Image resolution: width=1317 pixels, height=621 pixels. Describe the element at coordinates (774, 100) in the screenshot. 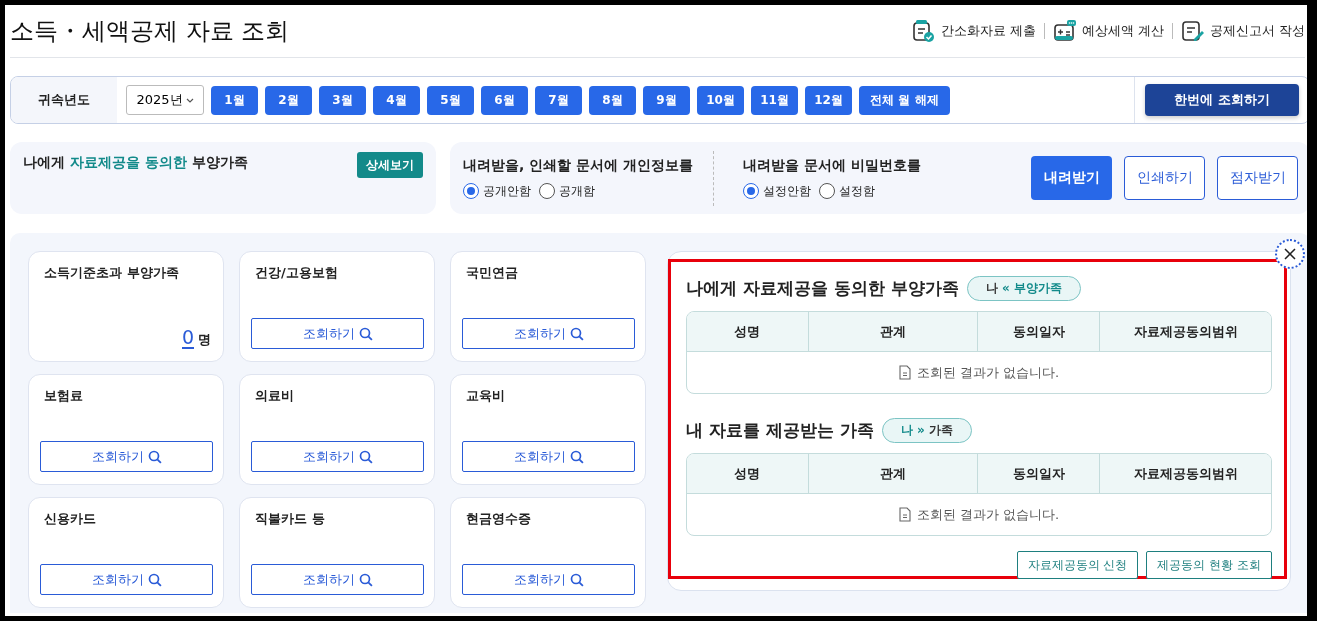

I see `month-button: 11월` at that location.